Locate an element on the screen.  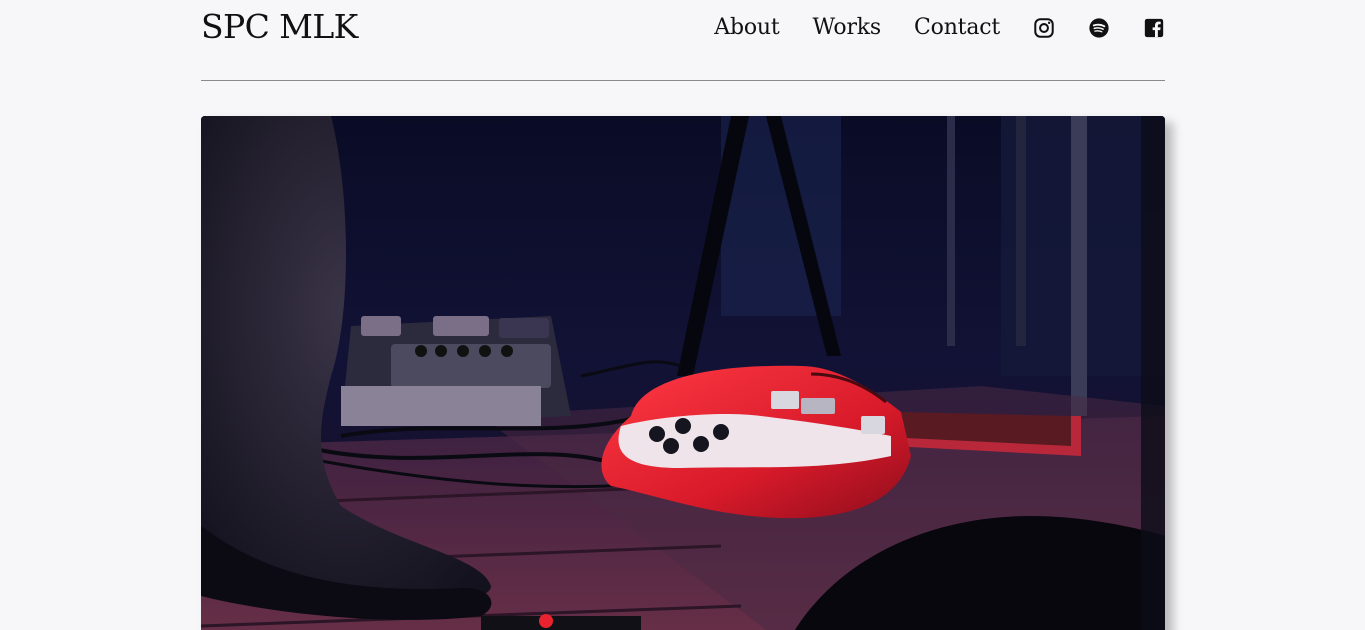
nav-about-link: About is located at coordinates (746, 28).